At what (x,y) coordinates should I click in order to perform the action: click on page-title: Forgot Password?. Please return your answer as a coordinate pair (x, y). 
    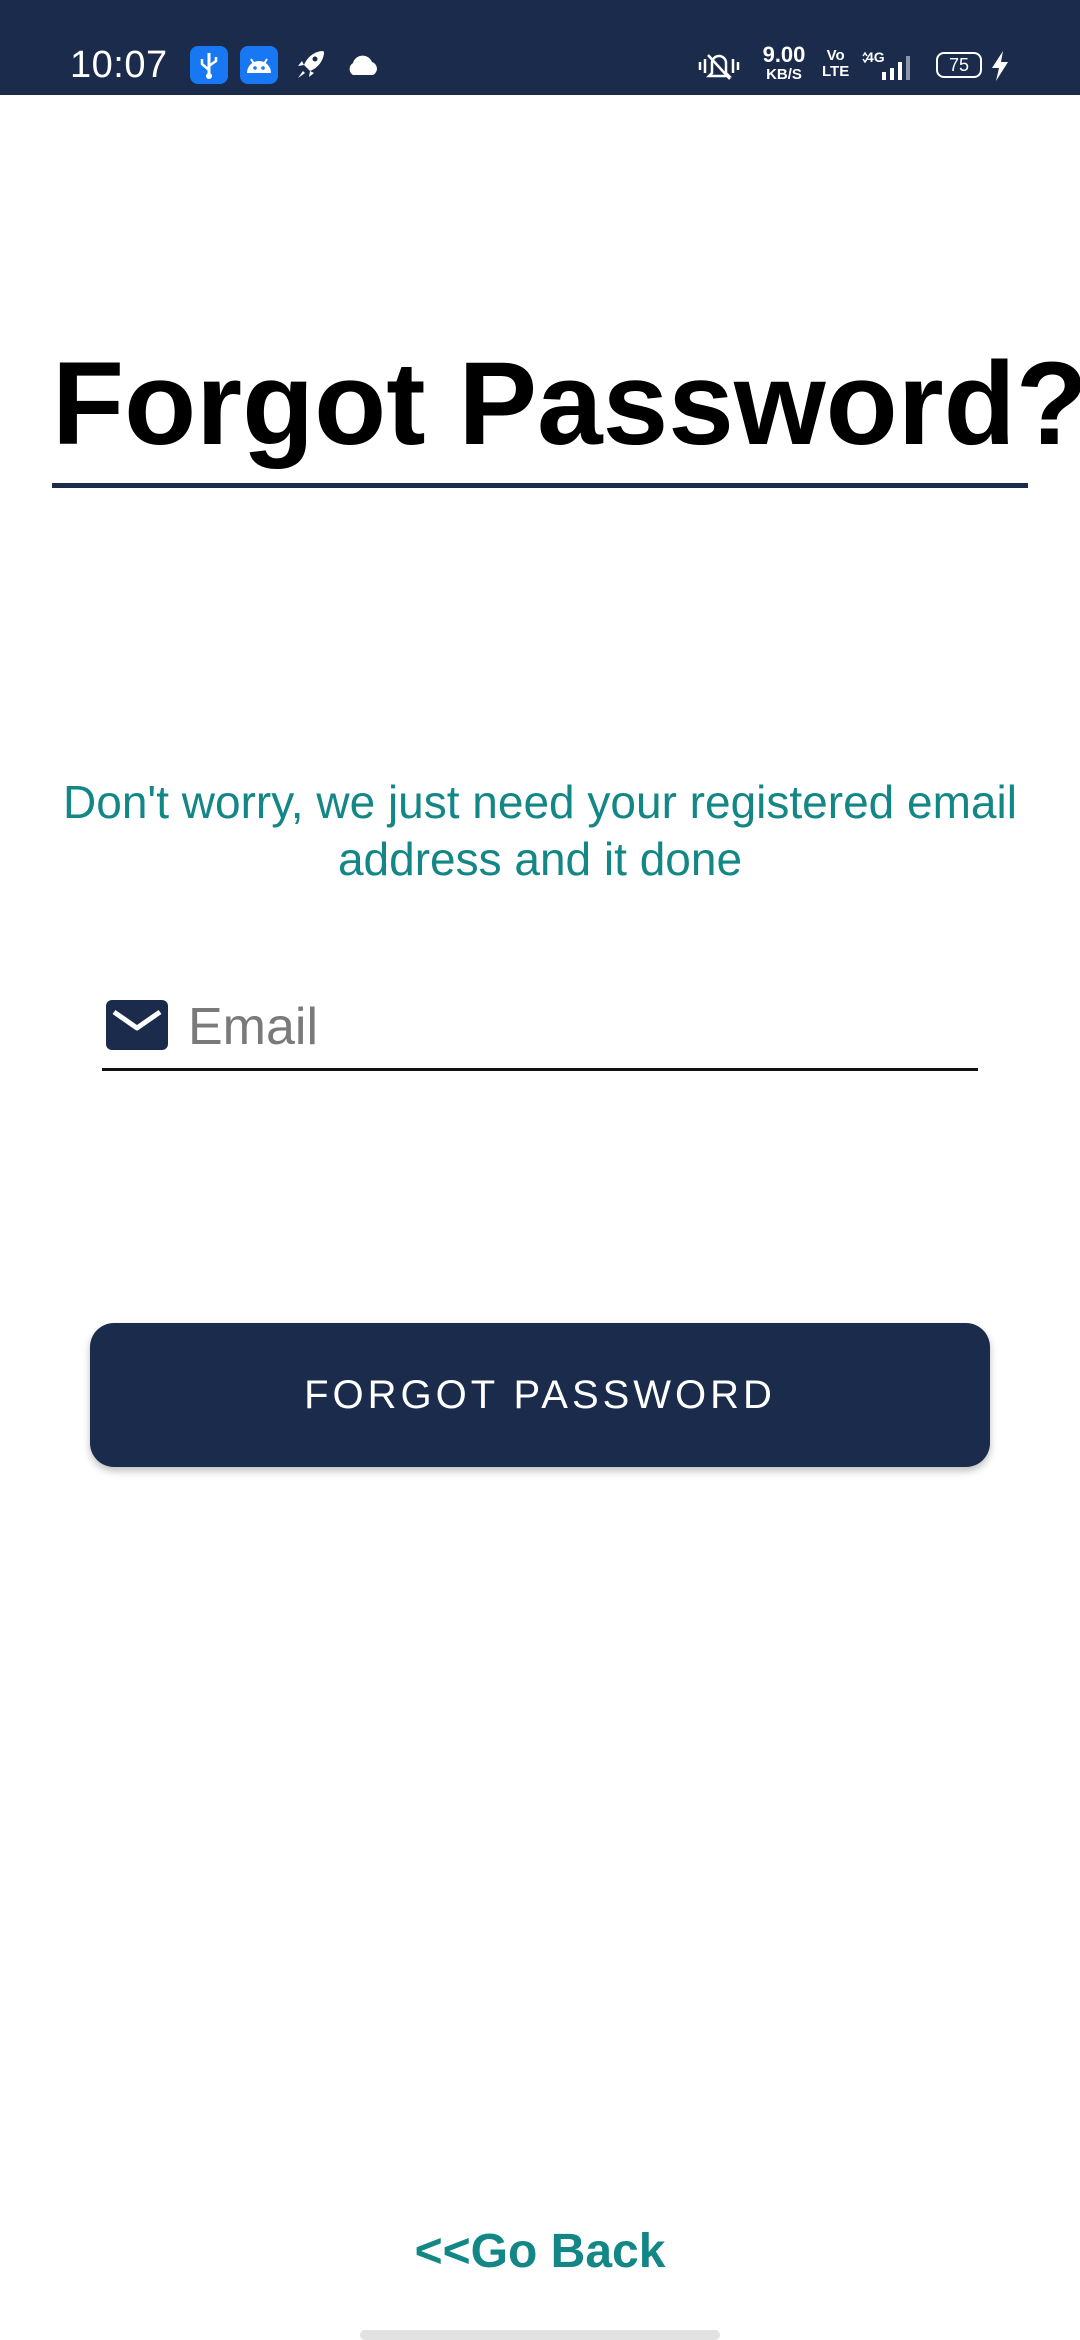
    Looking at the image, I should click on (566, 404).